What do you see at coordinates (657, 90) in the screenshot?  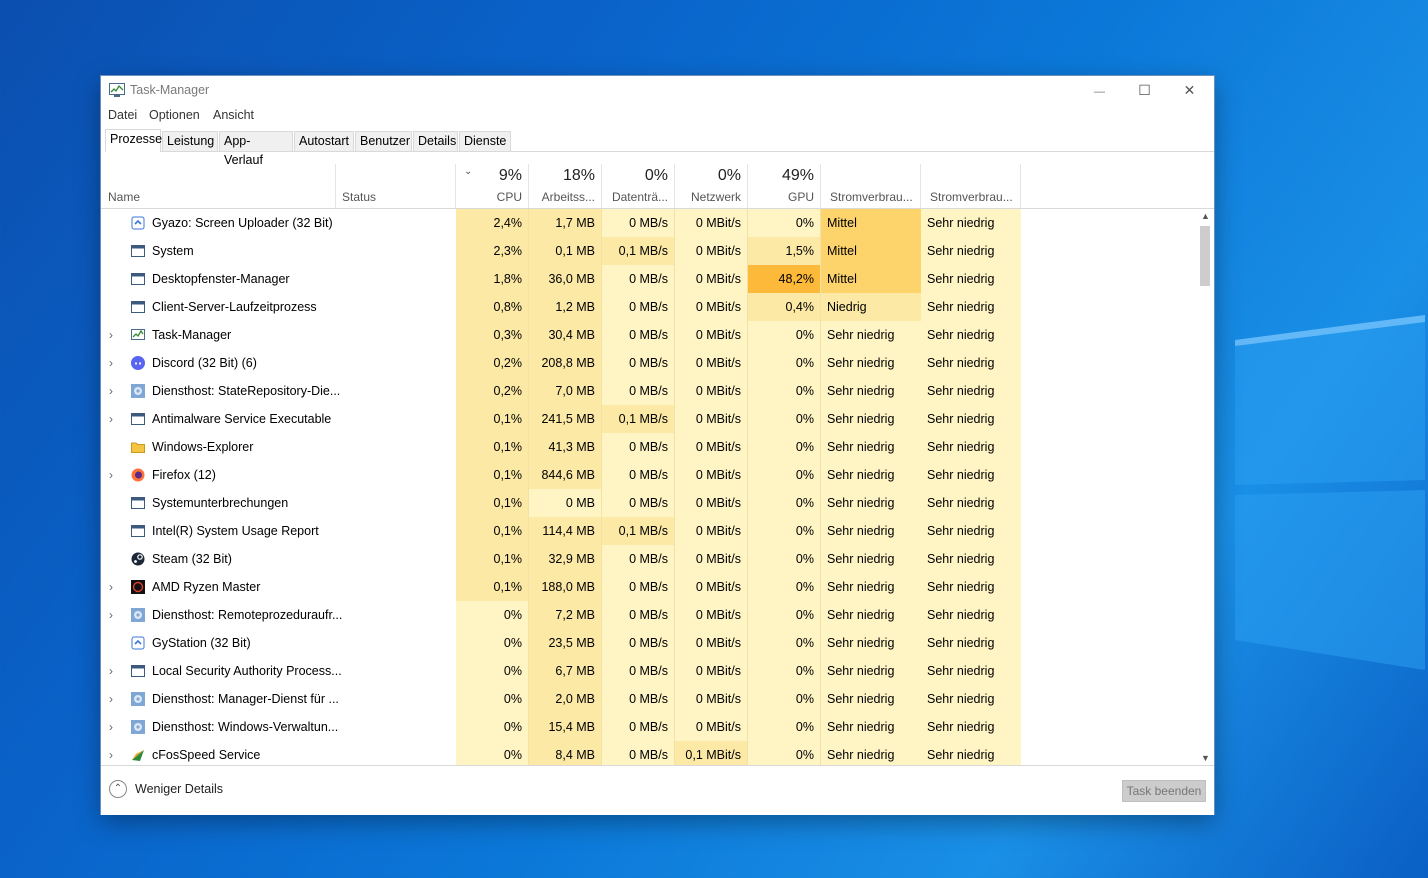 I see `title-bar: Task-Manager — ☐ ✕` at bounding box center [657, 90].